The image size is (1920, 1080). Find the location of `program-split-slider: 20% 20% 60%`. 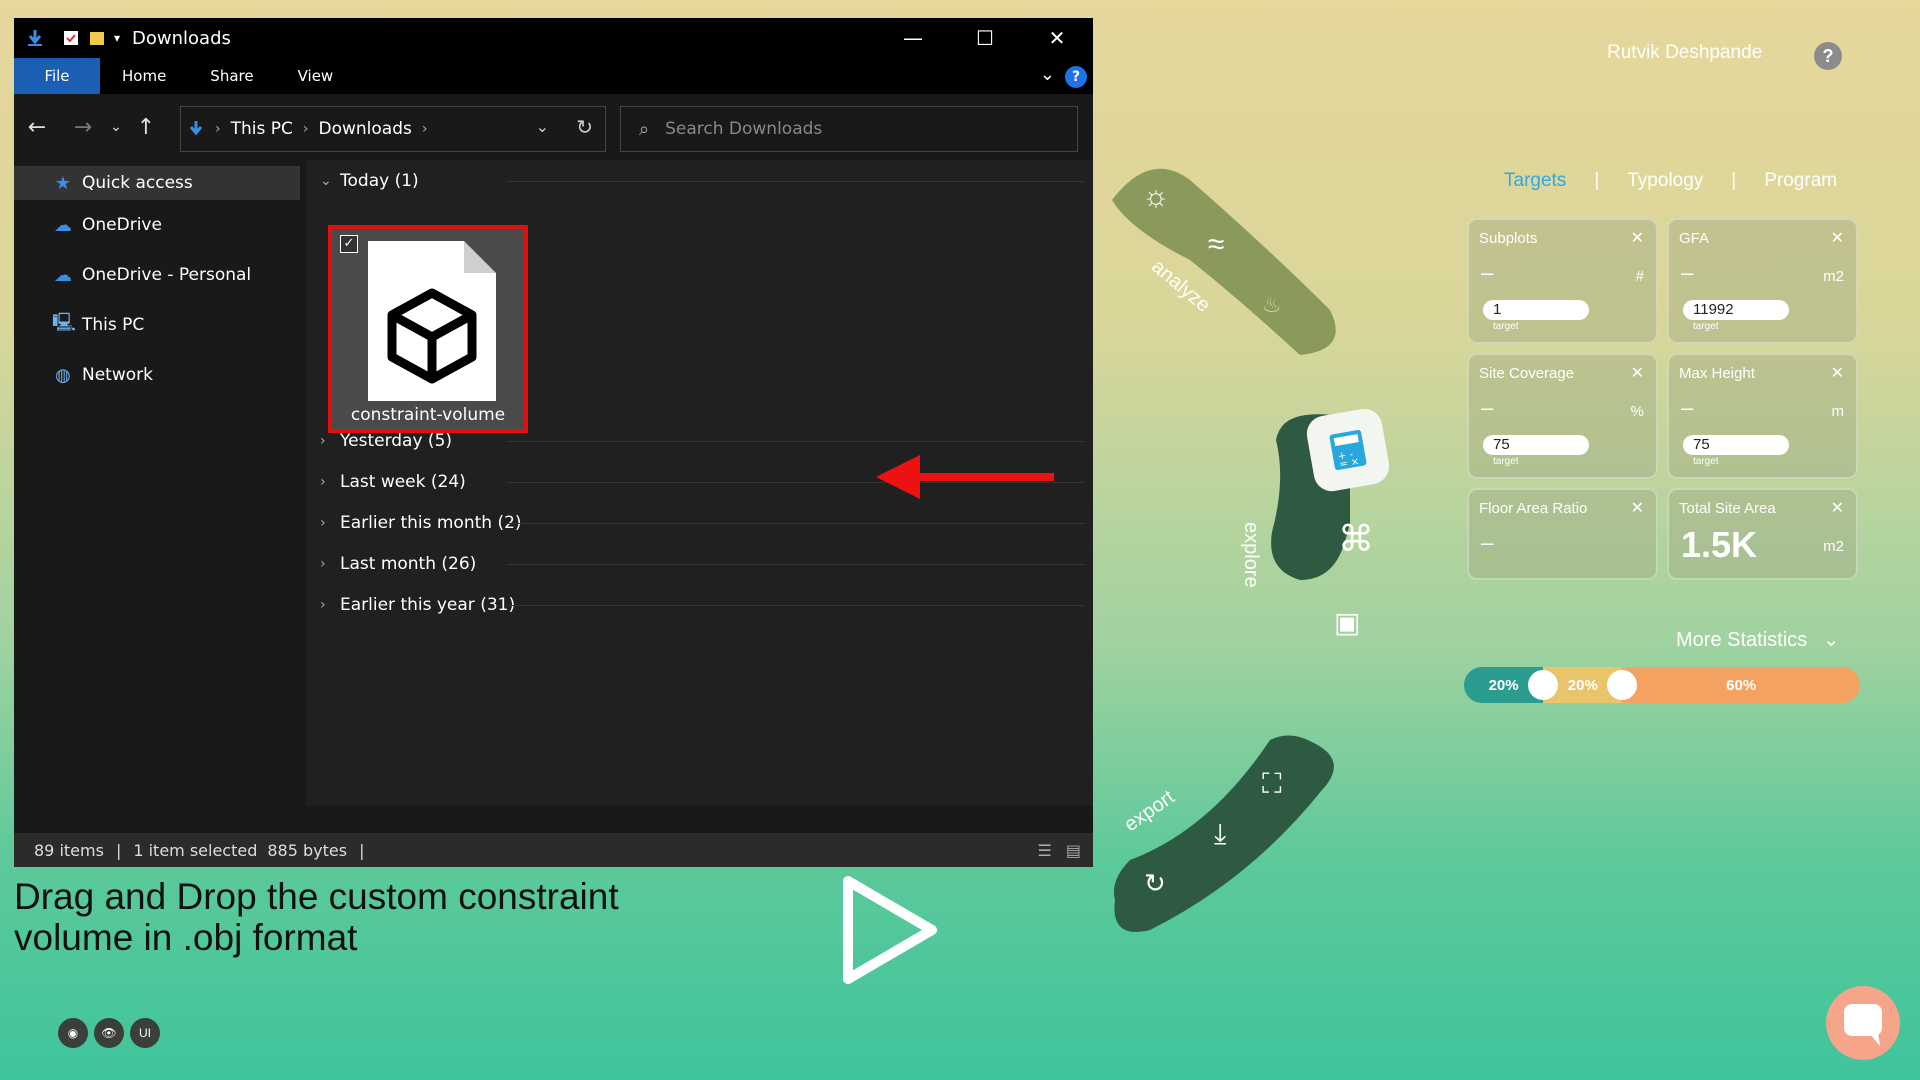

program-split-slider: 20% 20% 60% is located at coordinates (1662, 685).